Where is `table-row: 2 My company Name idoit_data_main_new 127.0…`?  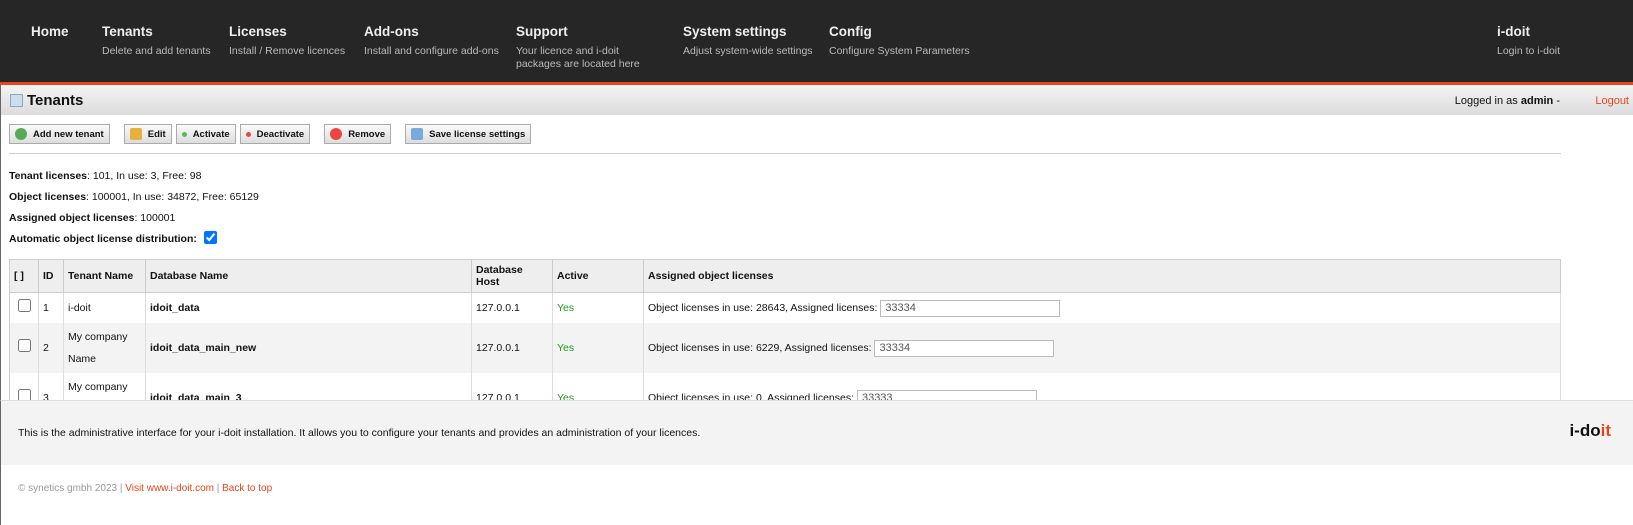 table-row: 2 My company Name idoit_data_main_new 127.0… is located at coordinates (785, 348).